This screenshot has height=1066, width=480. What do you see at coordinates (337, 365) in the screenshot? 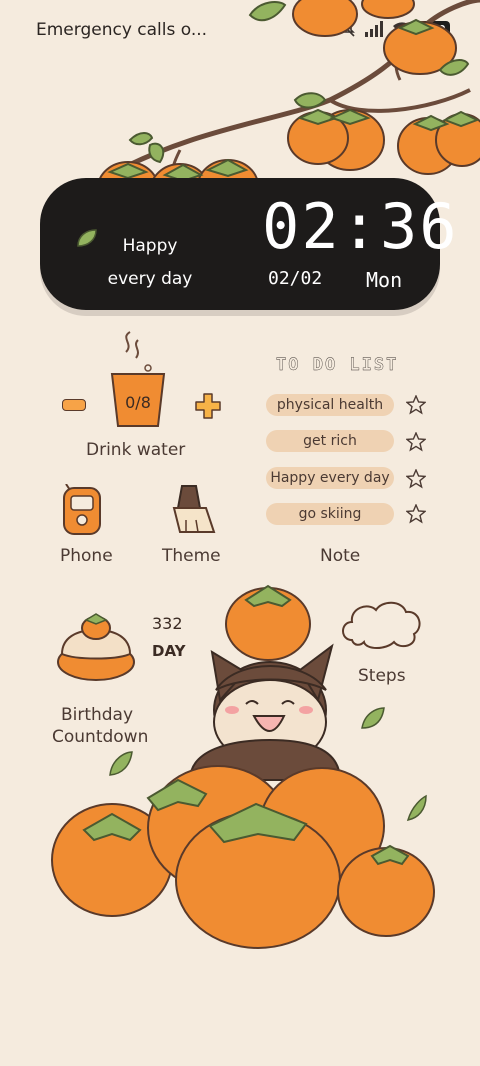
I see `todo-title: TO DO LIST` at bounding box center [337, 365].